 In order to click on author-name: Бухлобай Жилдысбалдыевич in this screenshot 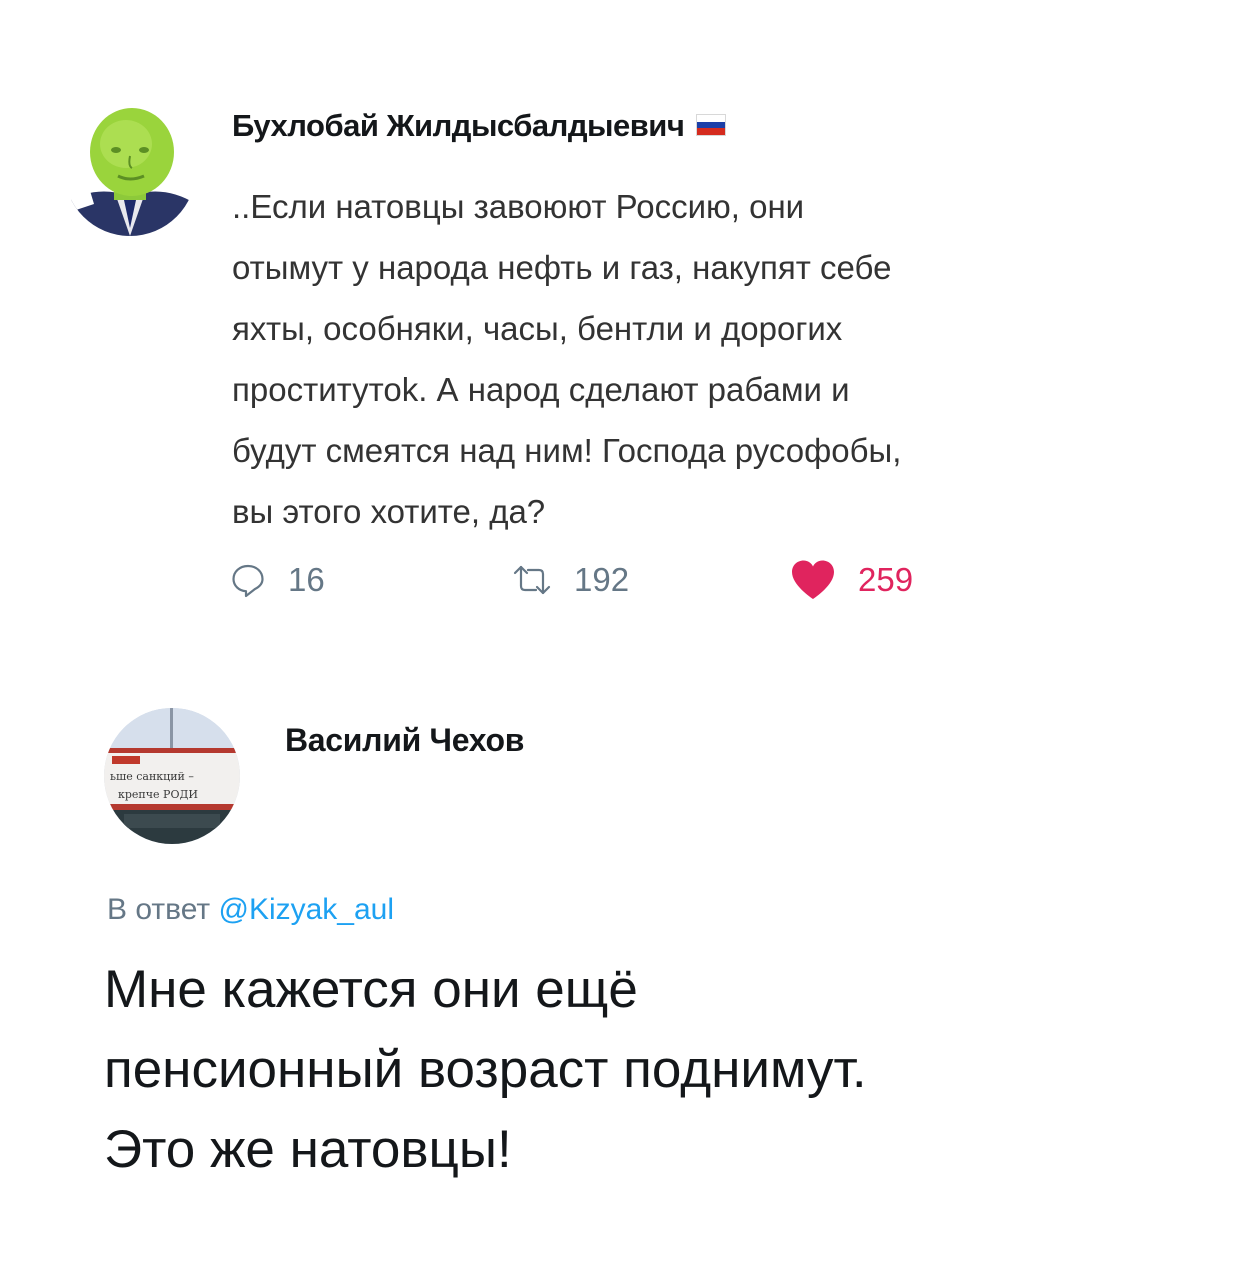, I will do `click(479, 126)`.